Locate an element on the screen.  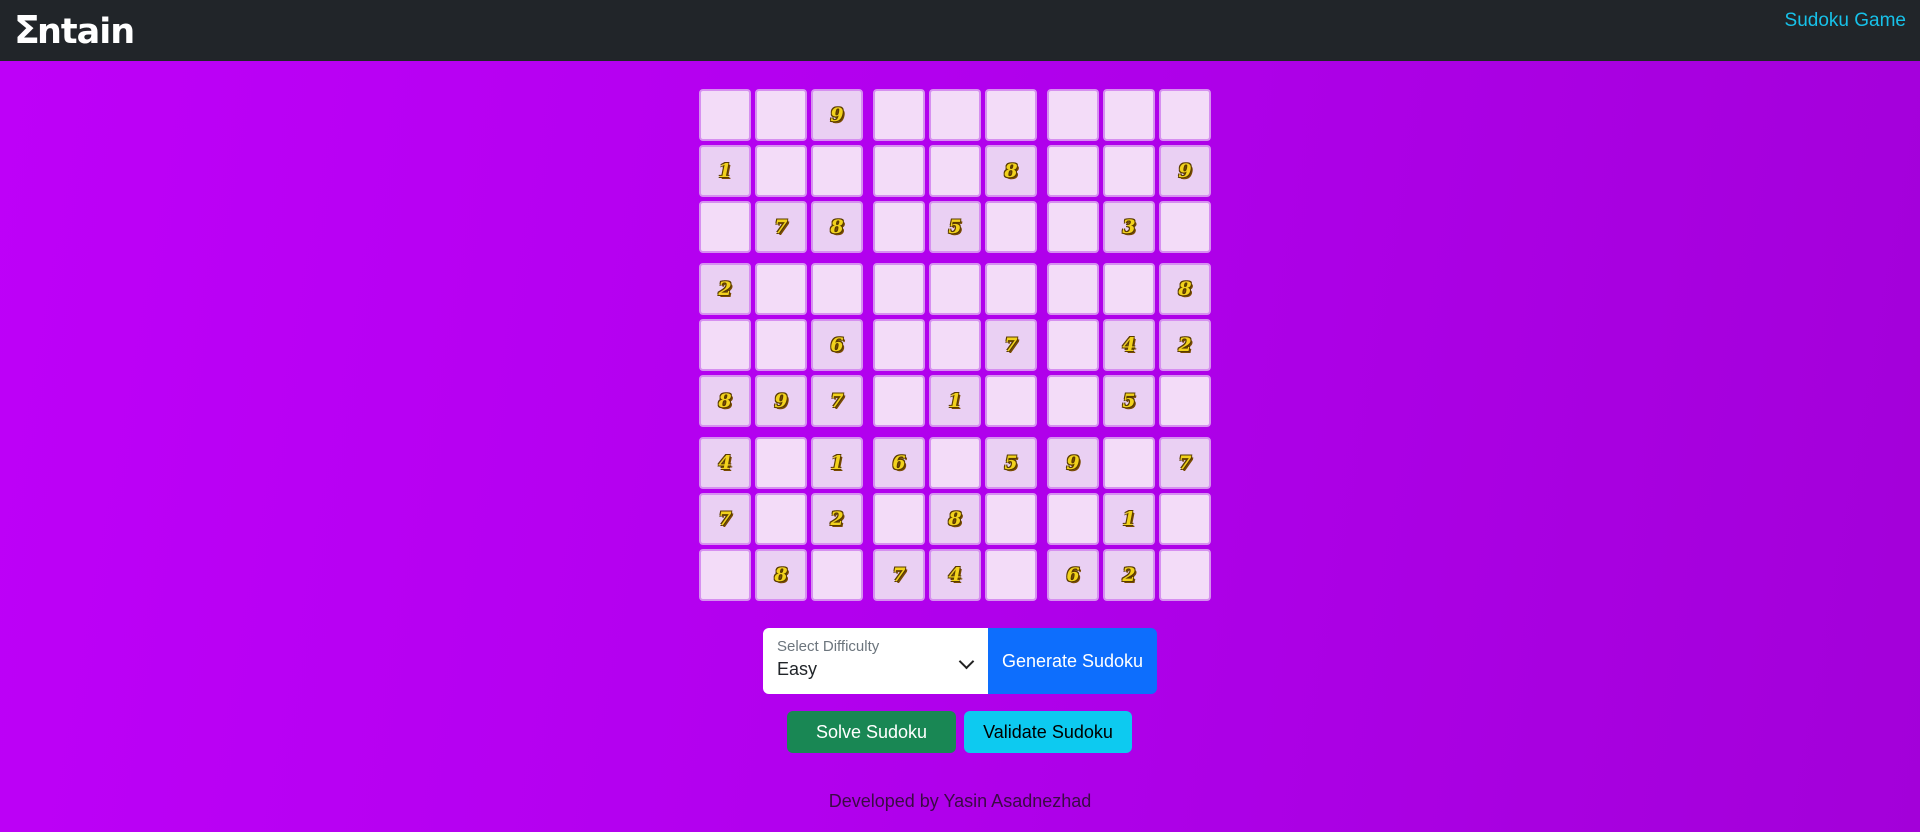
sudoku-cell: 3 is located at coordinates (1129, 227).